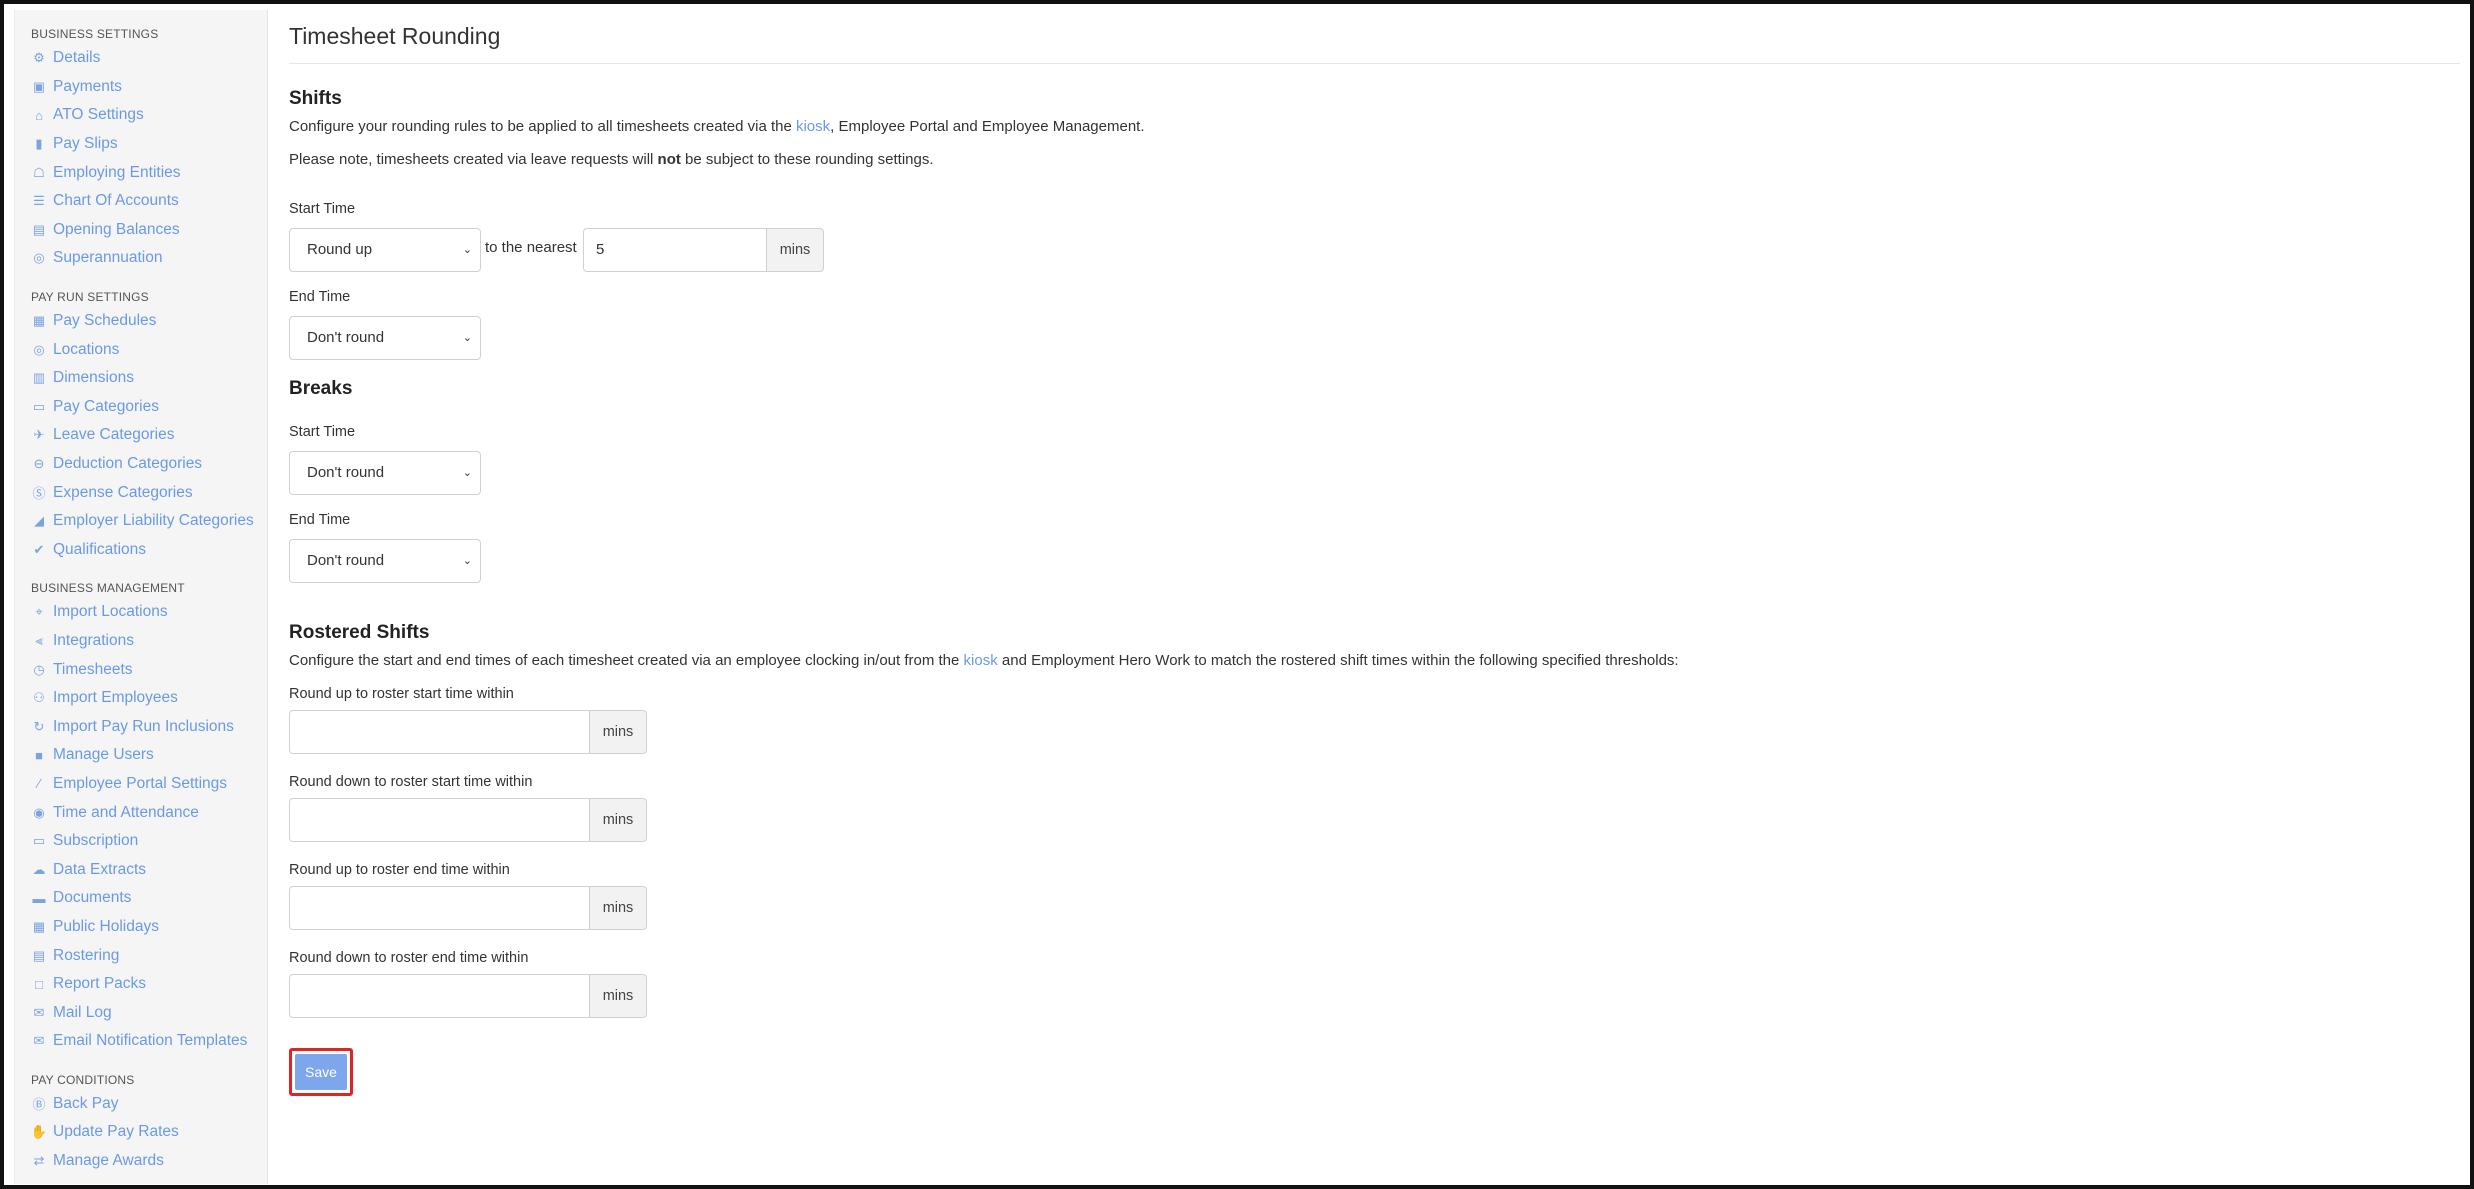 The image size is (2474, 1189). I want to click on round-down-start-input, so click(439, 820).